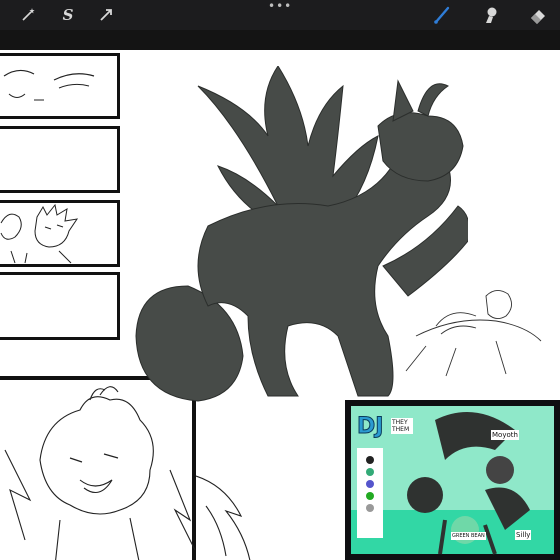 This screenshot has height=560, width=560. What do you see at coordinates (402, 426) in the screenshot?
I see `reference-pronouns: THEY THEM` at bounding box center [402, 426].